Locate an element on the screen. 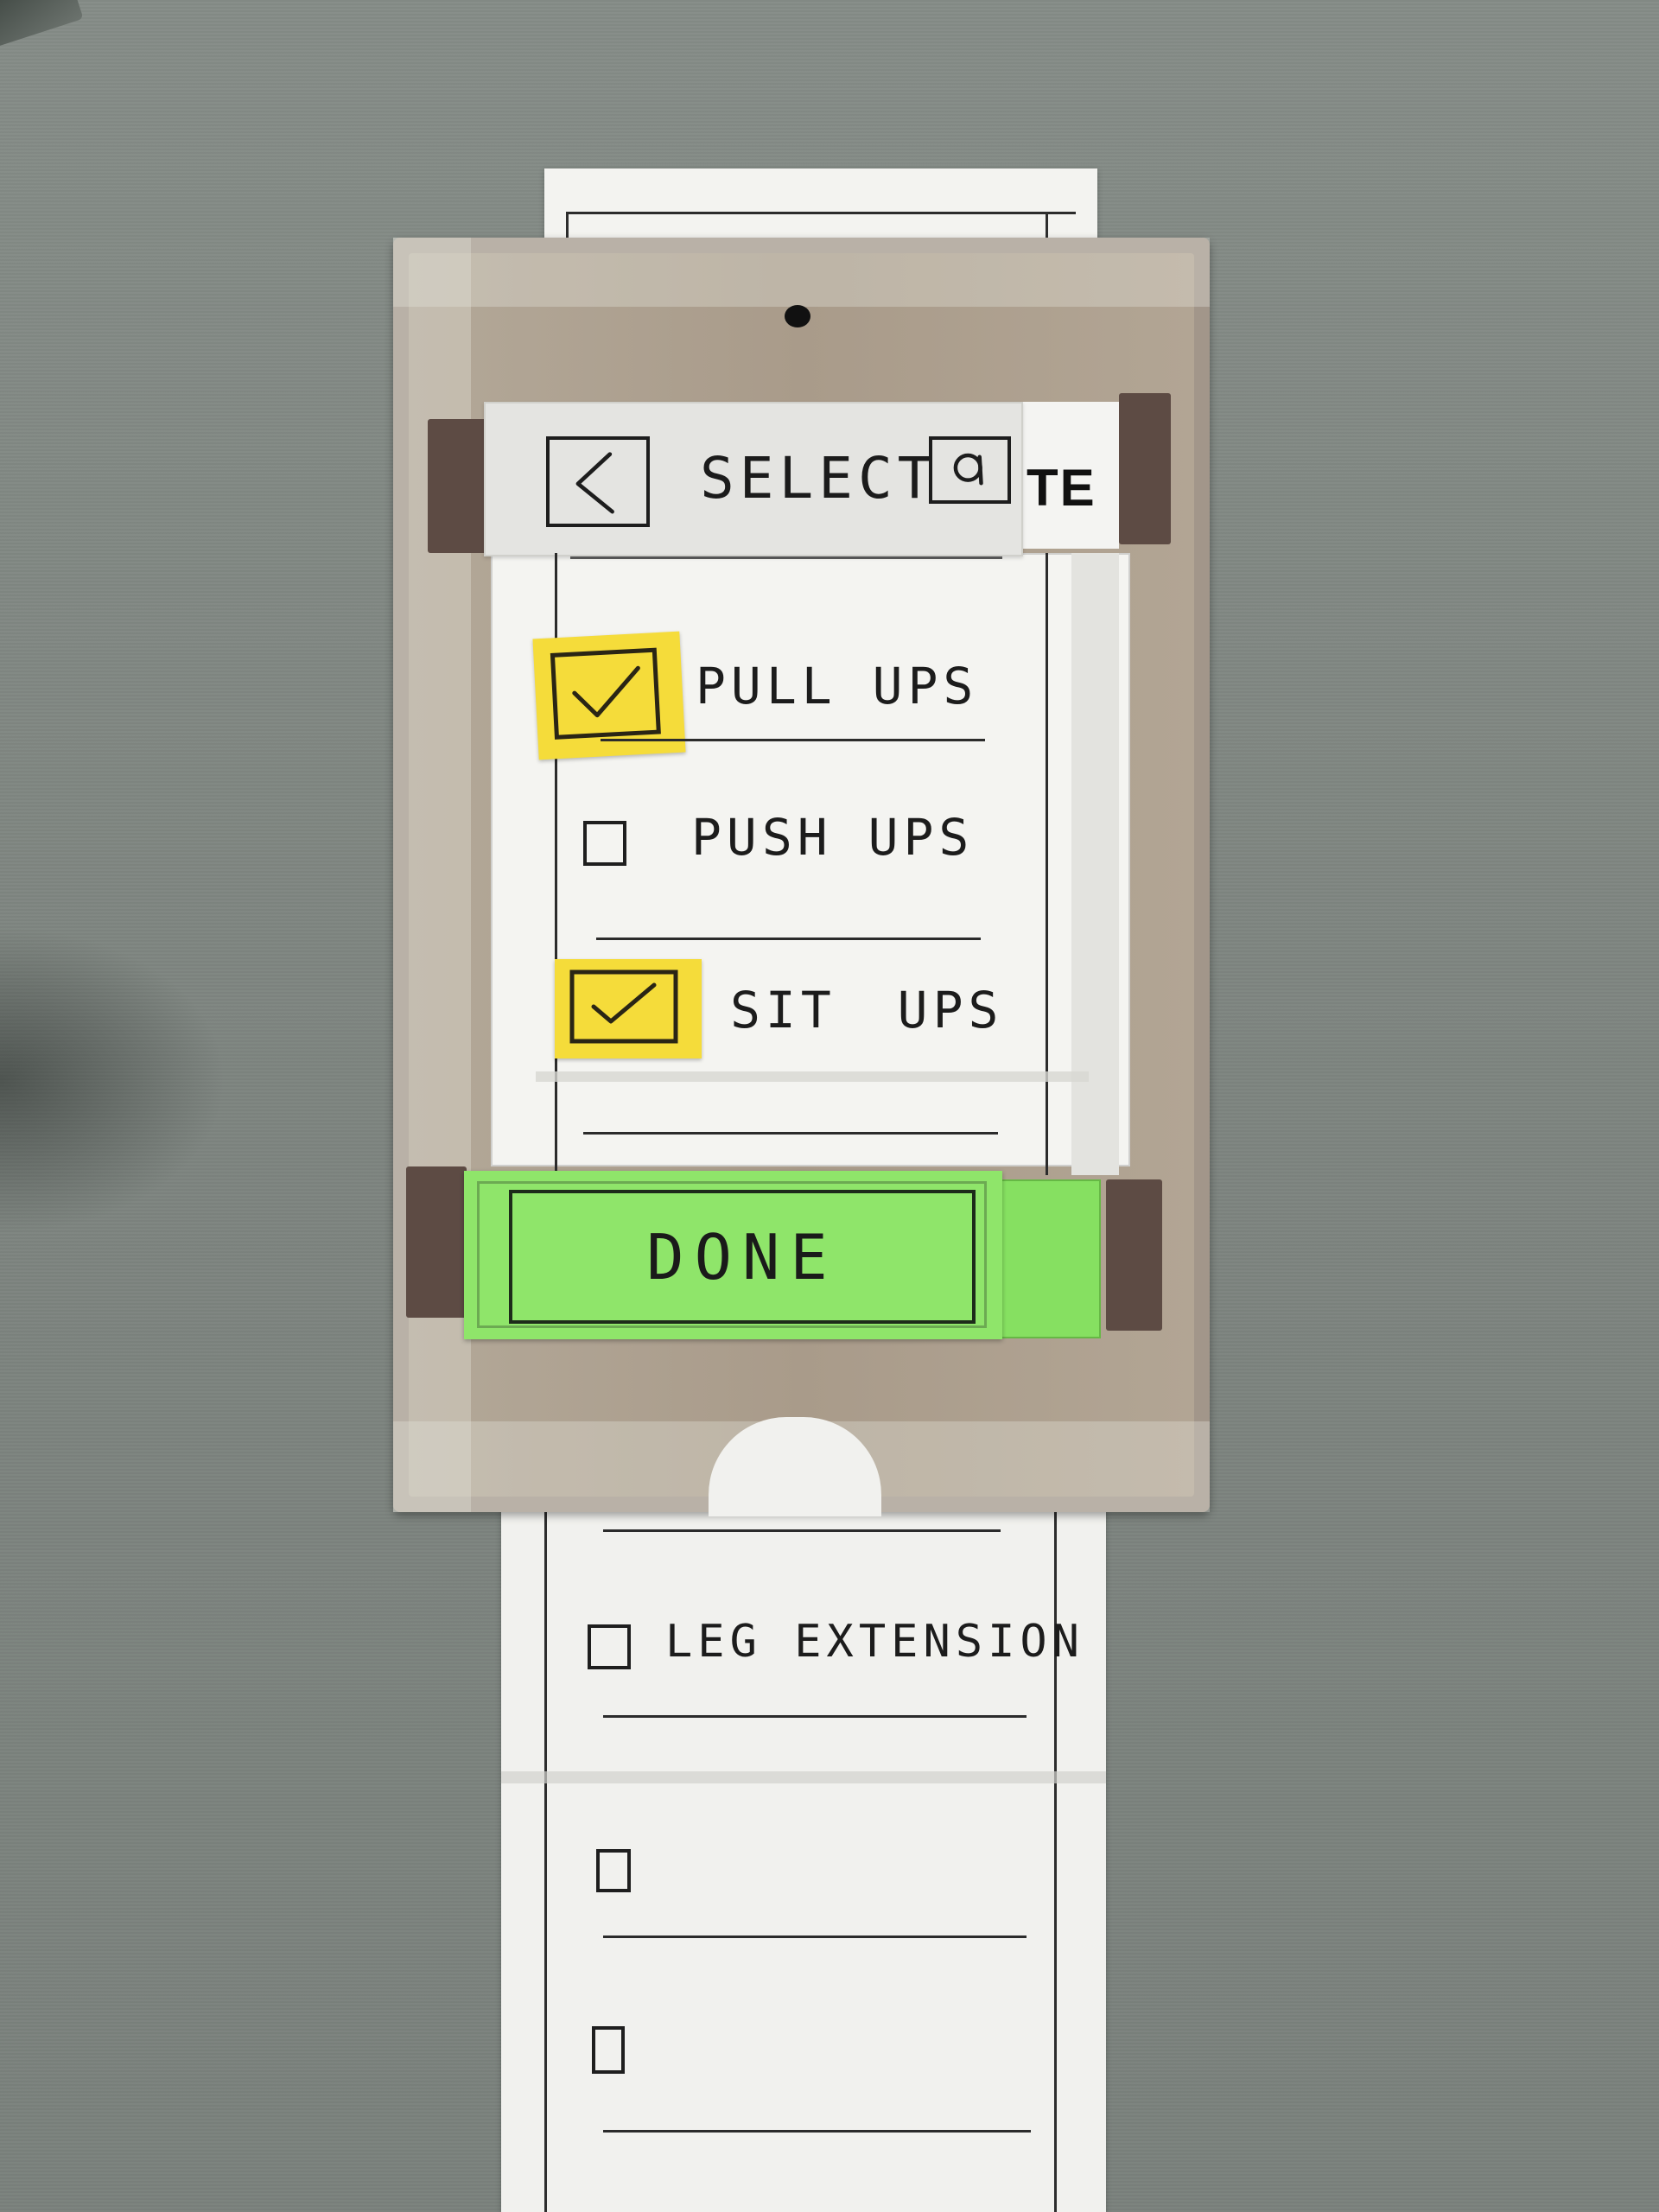  header-overflow-text: TE is located at coordinates (1061, 488).